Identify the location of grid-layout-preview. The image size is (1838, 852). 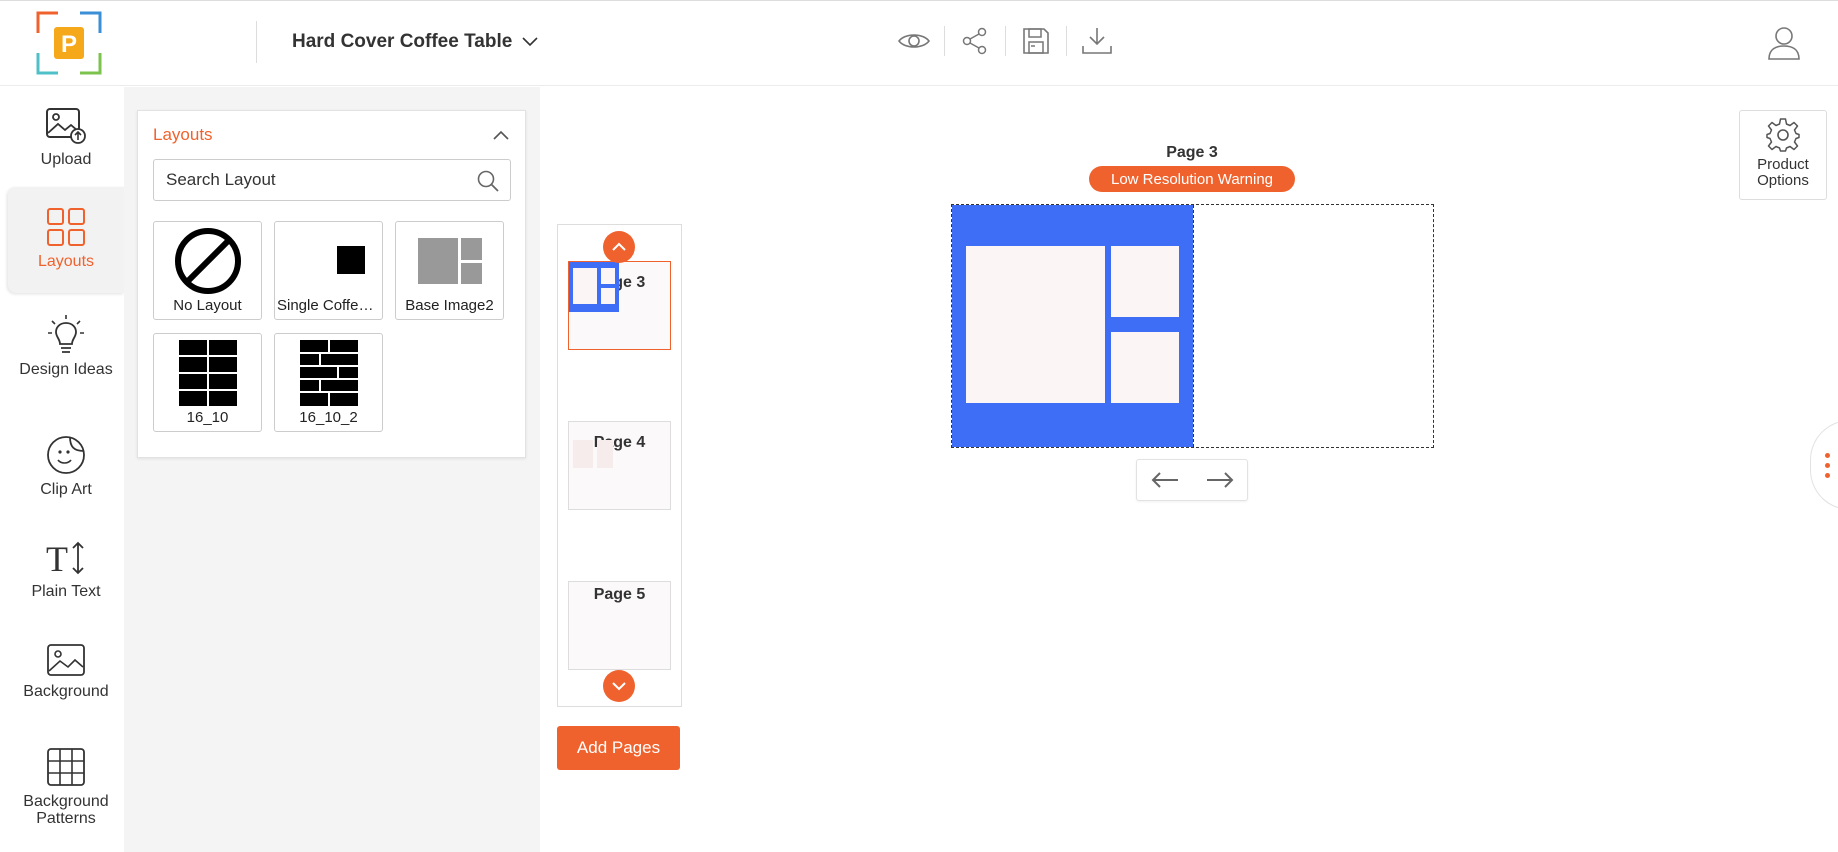
(207, 373).